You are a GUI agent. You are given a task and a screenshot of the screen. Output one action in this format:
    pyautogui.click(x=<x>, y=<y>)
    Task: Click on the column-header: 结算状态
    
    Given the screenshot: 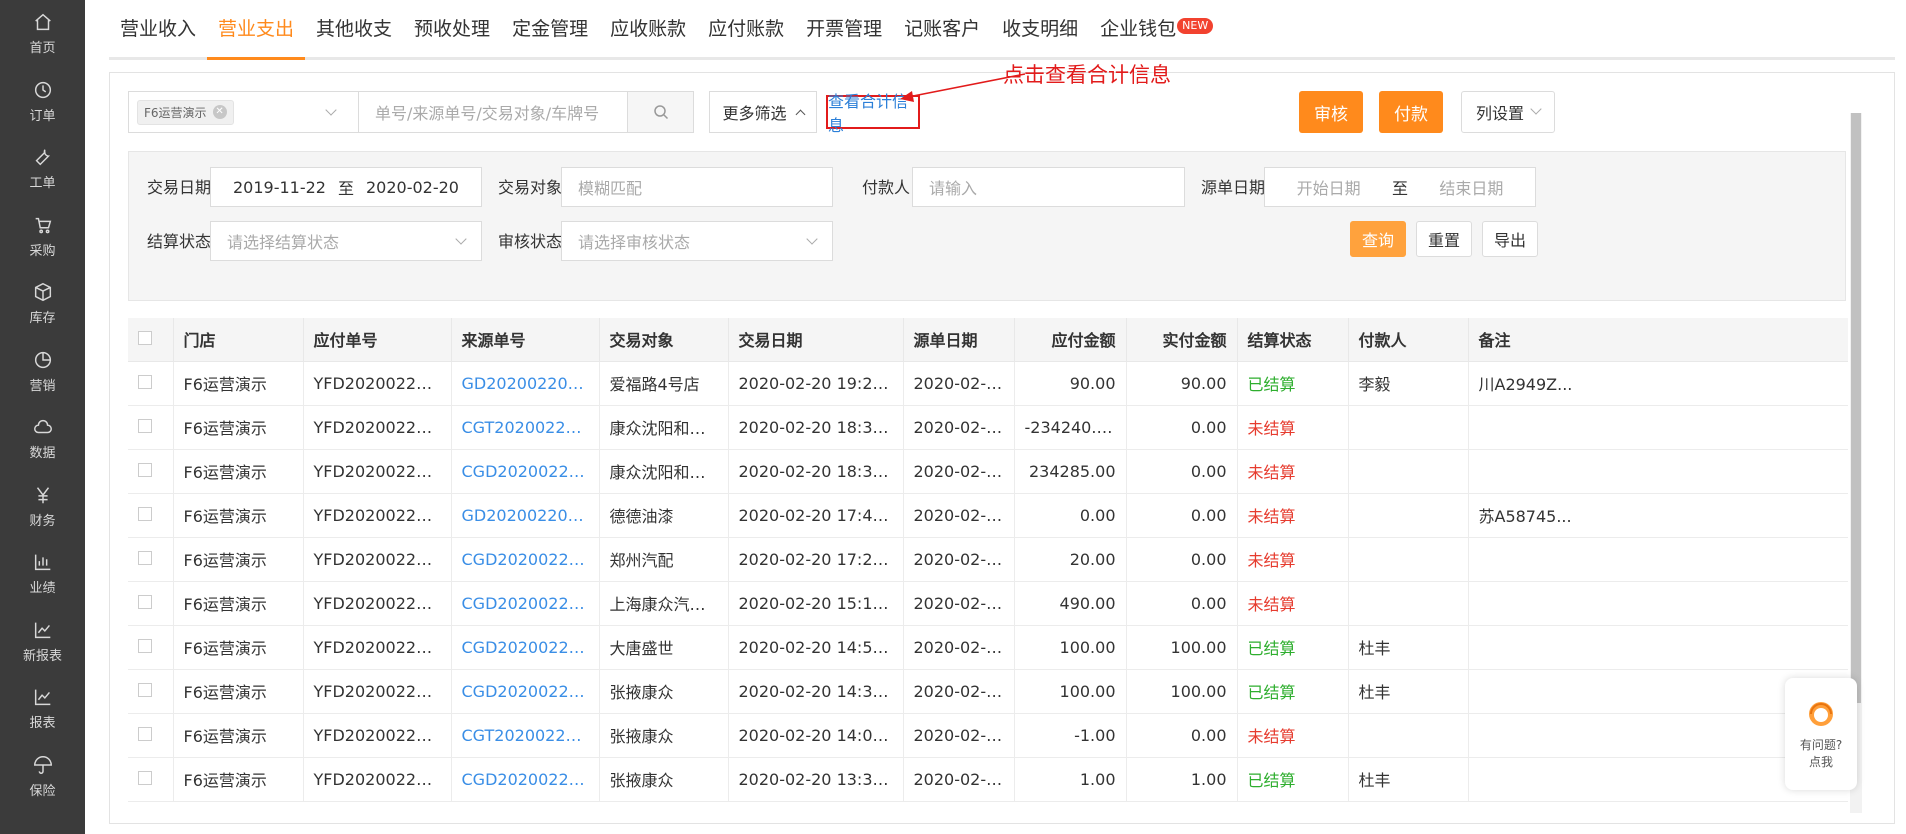 What is the action you would take?
    pyautogui.click(x=1293, y=340)
    